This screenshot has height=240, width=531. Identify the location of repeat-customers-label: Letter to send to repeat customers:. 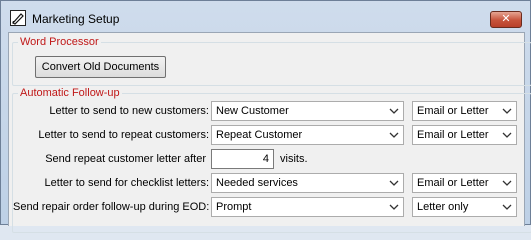
(123, 135).